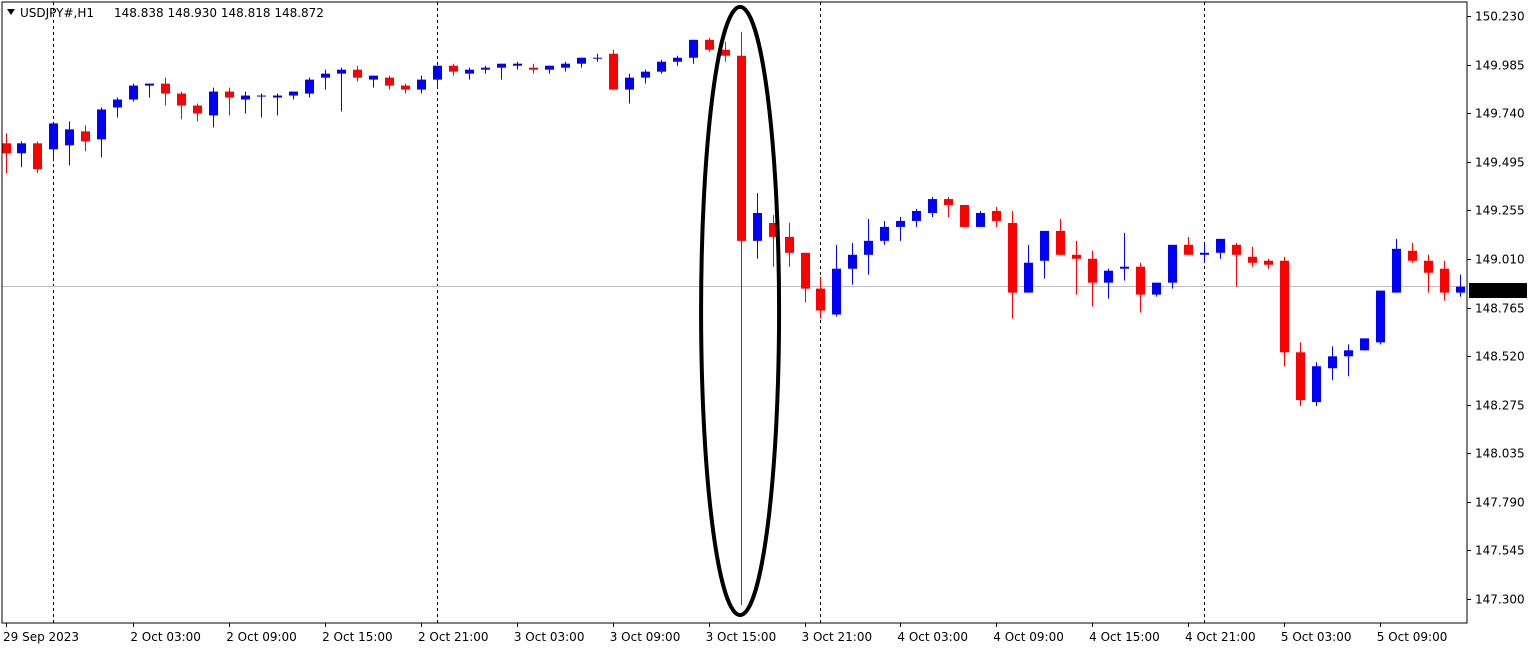 This screenshot has width=1532, height=649. Describe the element at coordinates (549, 637) in the screenshot. I see `x-tick-label: 3 Oct 03:00` at that location.